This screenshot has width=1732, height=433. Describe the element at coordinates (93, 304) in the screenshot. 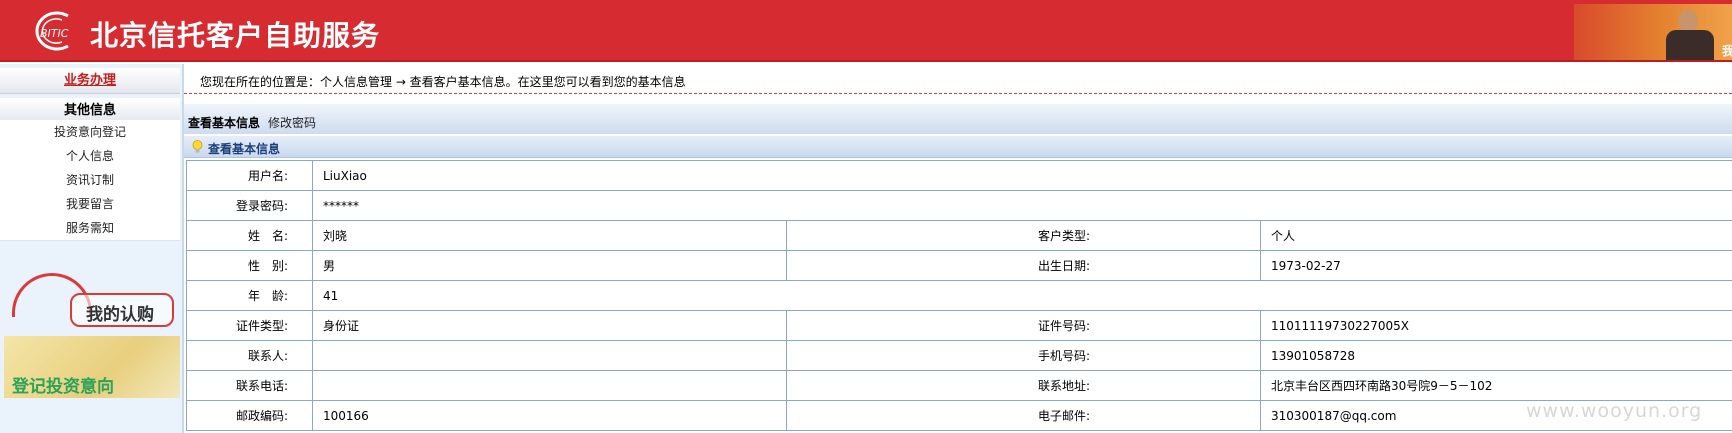

I see `my-subscription-banner: 我的认购` at that location.